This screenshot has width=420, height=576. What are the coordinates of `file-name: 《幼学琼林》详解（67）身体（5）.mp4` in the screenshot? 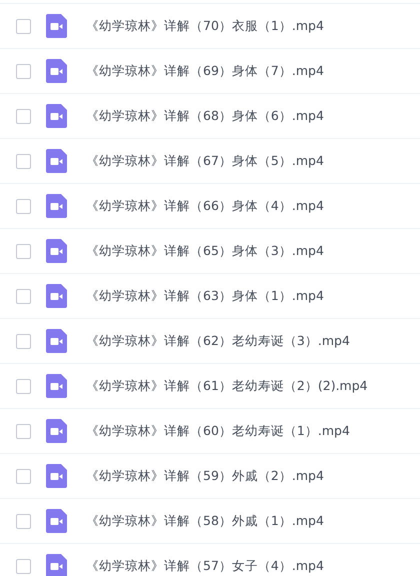 It's located at (205, 161).